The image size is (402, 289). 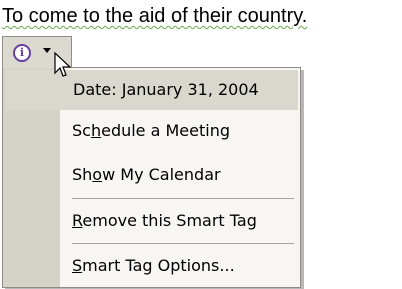 I want to click on access-key: R, so click(x=77, y=220).